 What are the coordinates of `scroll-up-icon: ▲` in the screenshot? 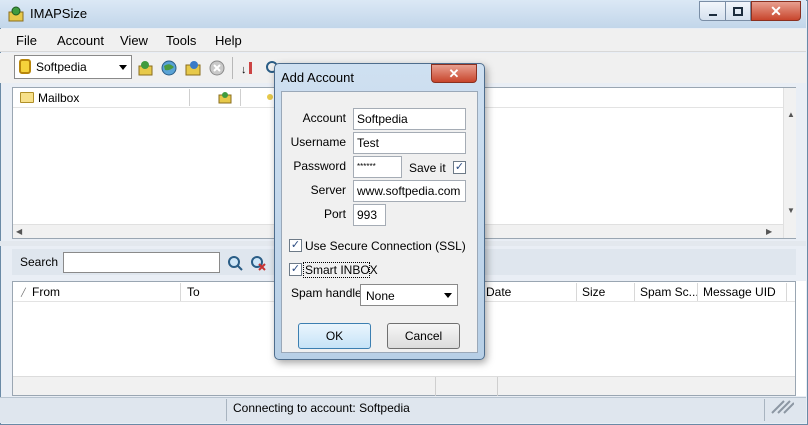 It's located at (791, 114).